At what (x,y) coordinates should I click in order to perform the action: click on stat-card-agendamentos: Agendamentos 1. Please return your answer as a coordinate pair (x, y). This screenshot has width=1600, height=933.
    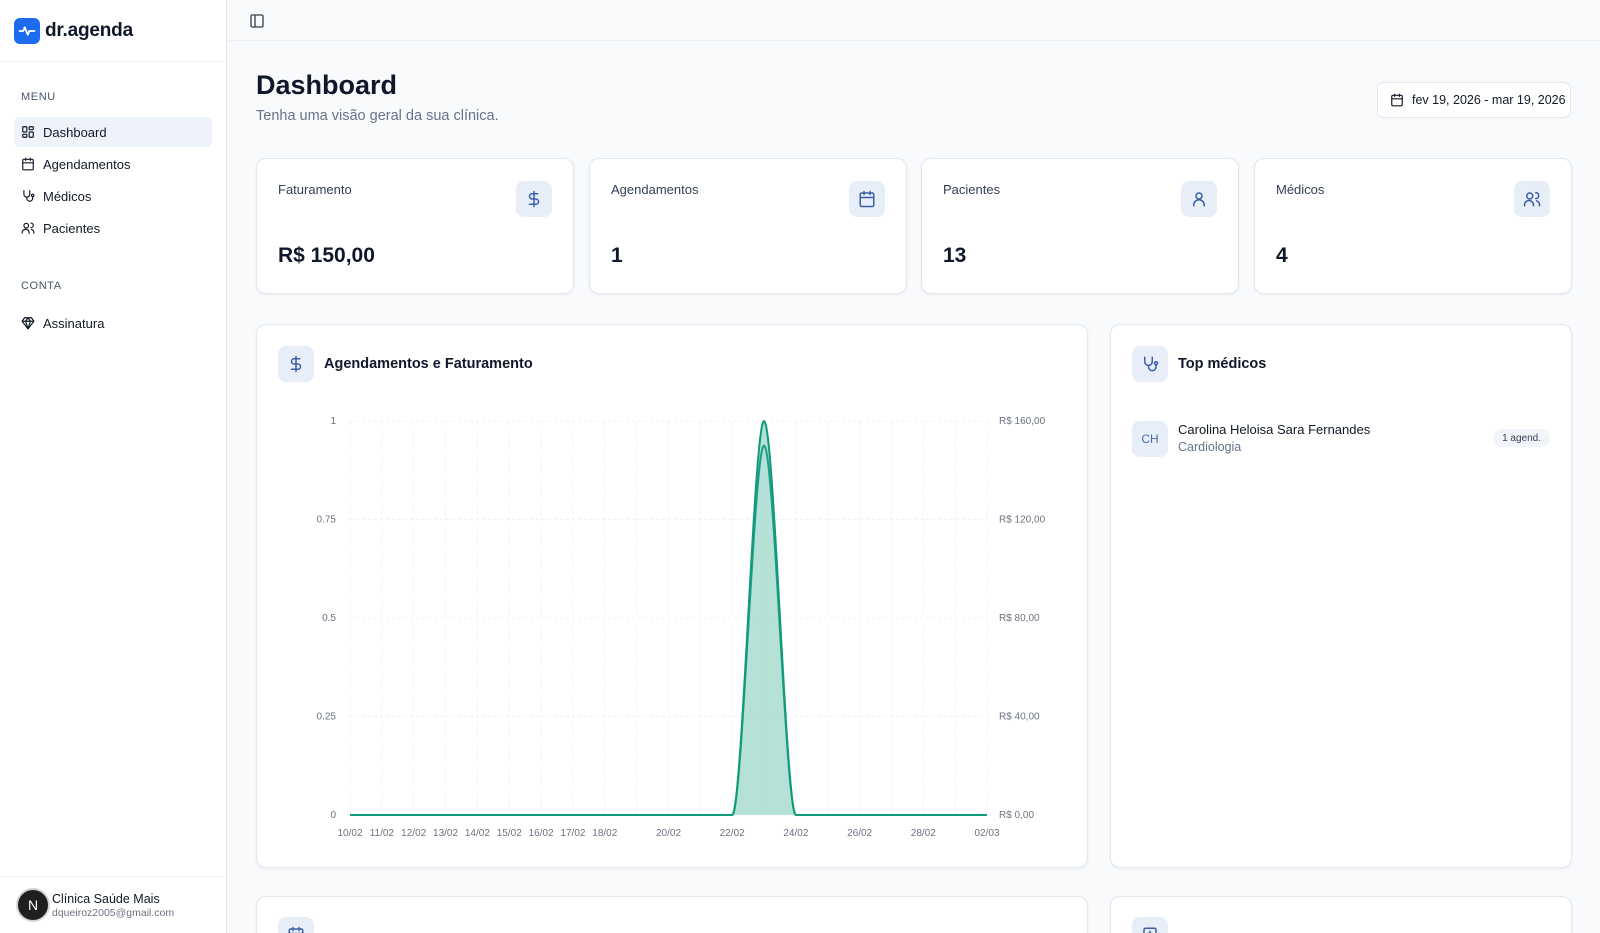
    Looking at the image, I should click on (748, 226).